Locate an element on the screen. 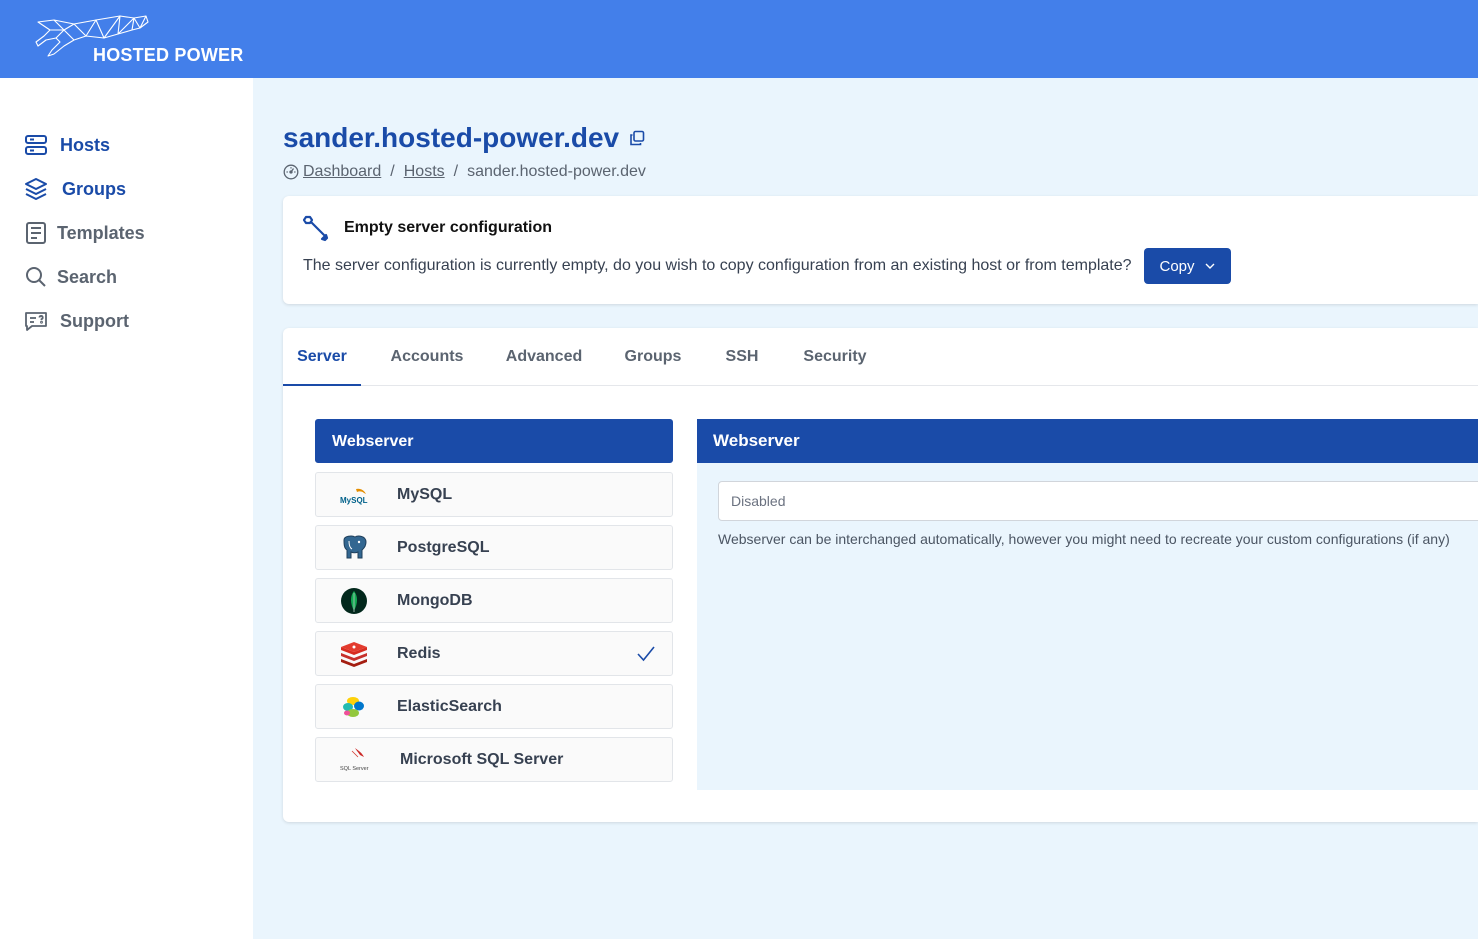 The image size is (1478, 939). mysql-logo-text: MySQL is located at coordinates (354, 500).